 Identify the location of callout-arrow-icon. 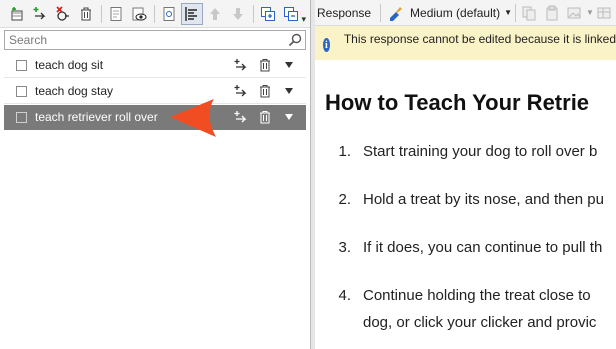
(194, 120).